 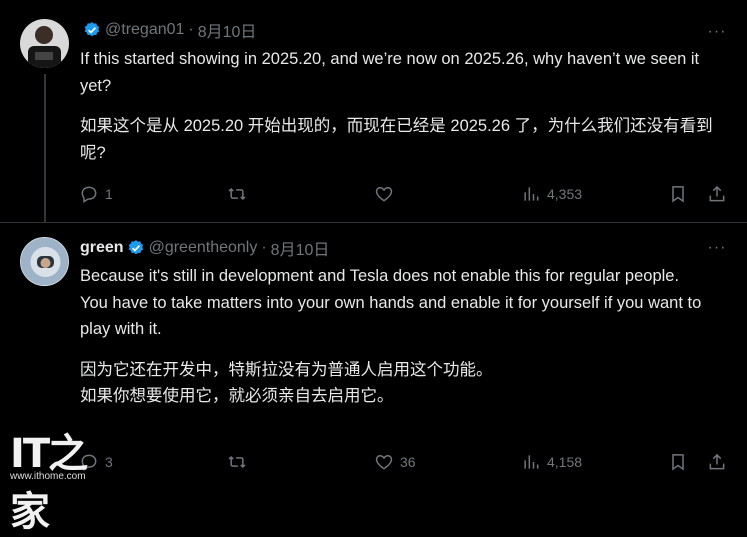 I want to click on views-button: 4,158, so click(x=551, y=462).